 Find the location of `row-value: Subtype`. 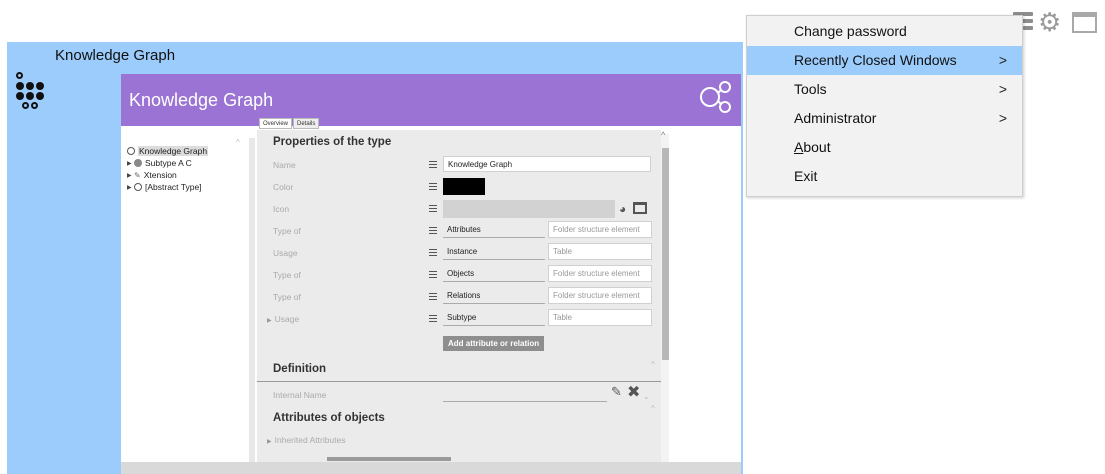

row-value: Subtype is located at coordinates (494, 318).